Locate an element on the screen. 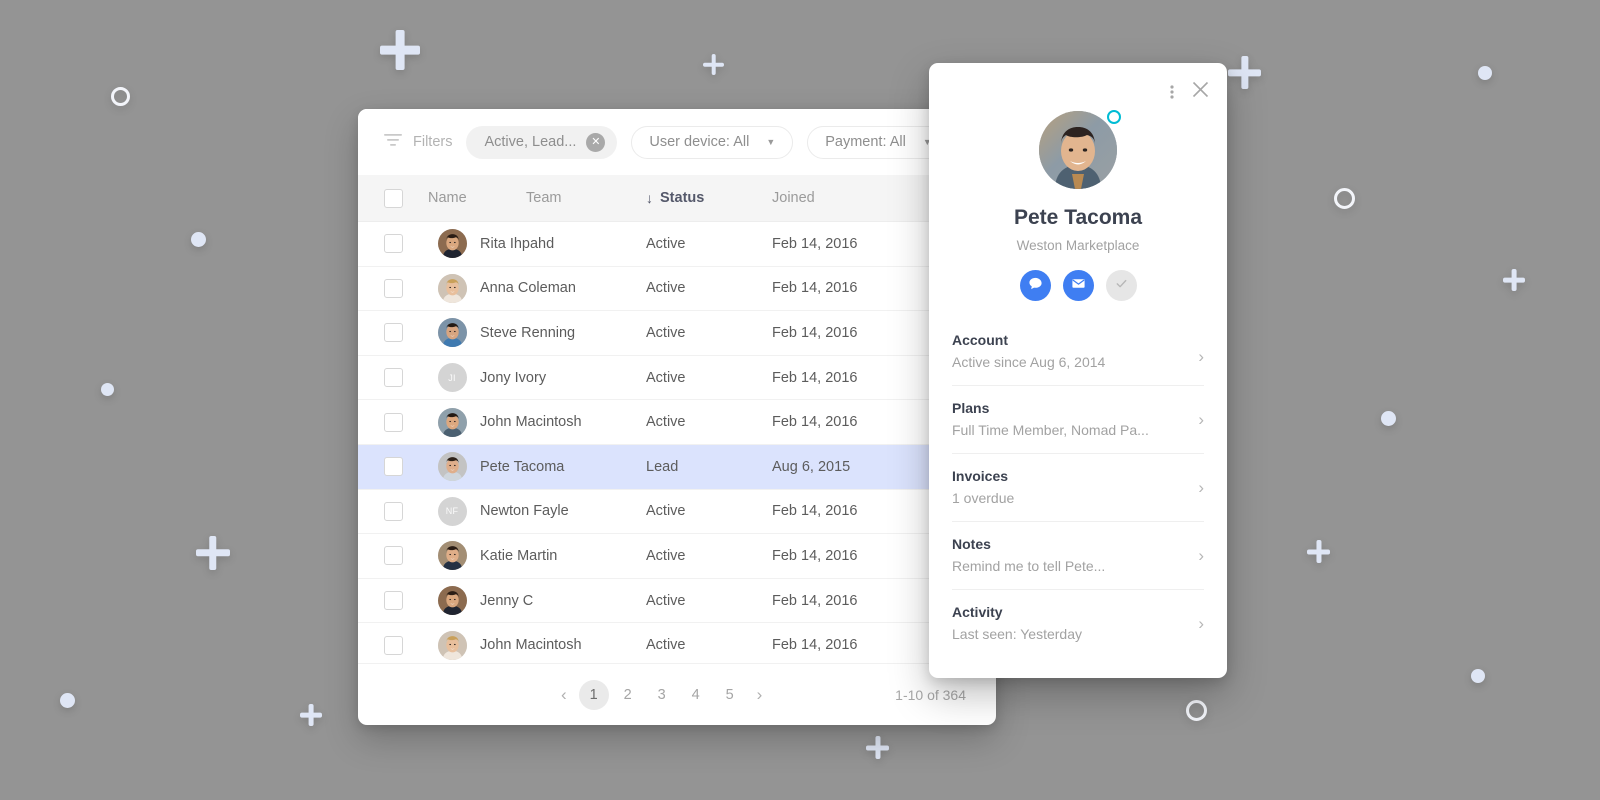 The image size is (1600, 800). close-icon: ✕ is located at coordinates (596, 142).